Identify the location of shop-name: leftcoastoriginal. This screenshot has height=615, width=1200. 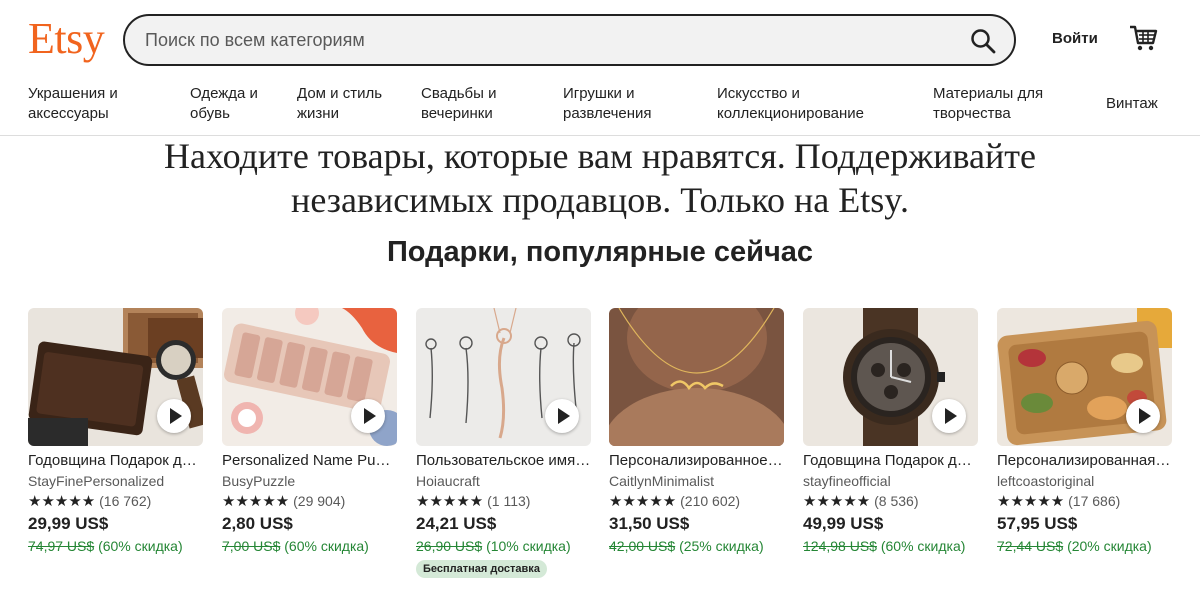
(1046, 481).